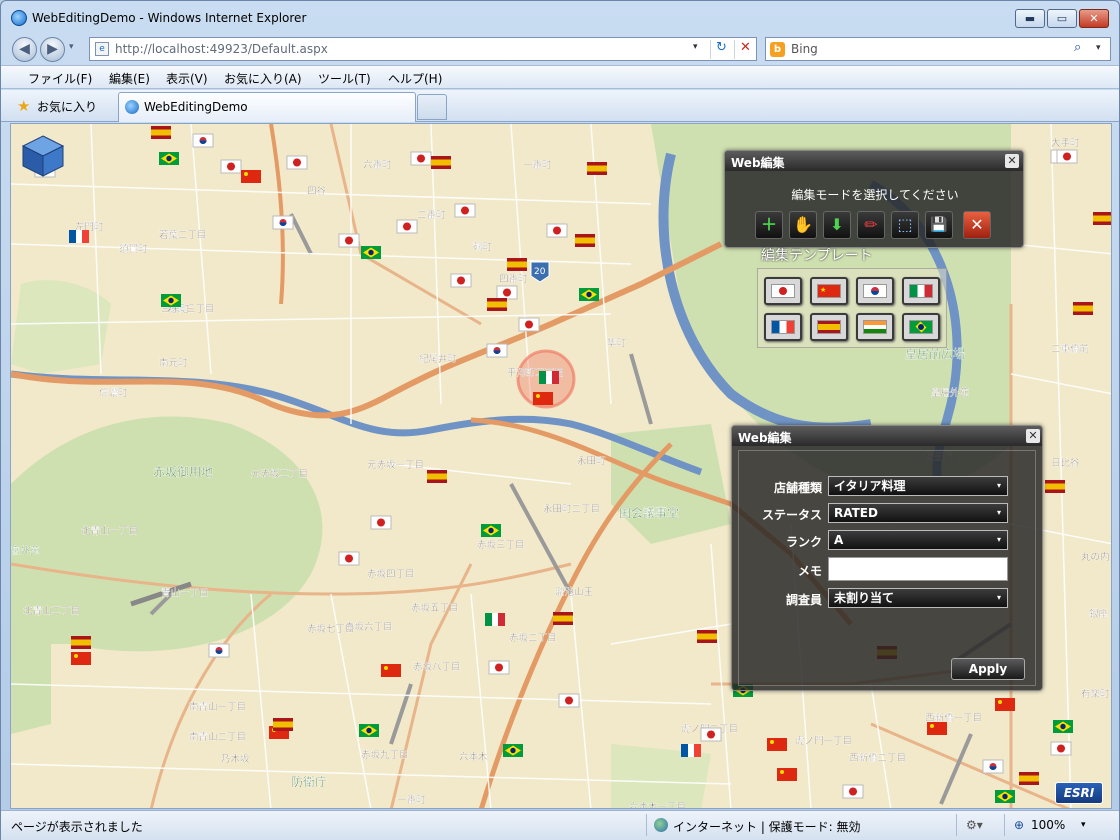 This screenshot has width=1120, height=840. Describe the element at coordinates (918, 540) in the screenshot. I see `rank-select: A ▾` at that location.